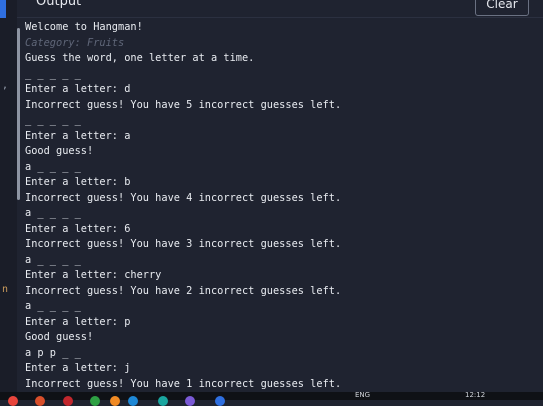  I want to click on app-icon-blue, so click(220, 401).